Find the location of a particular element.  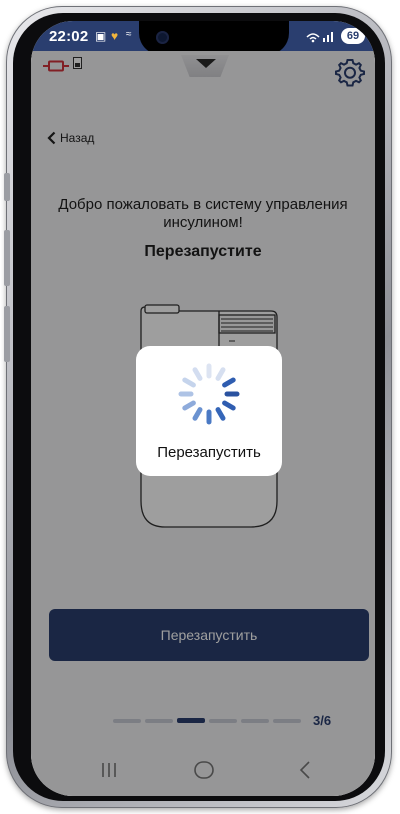

loading-label: Перезапустить is located at coordinates (209, 452).